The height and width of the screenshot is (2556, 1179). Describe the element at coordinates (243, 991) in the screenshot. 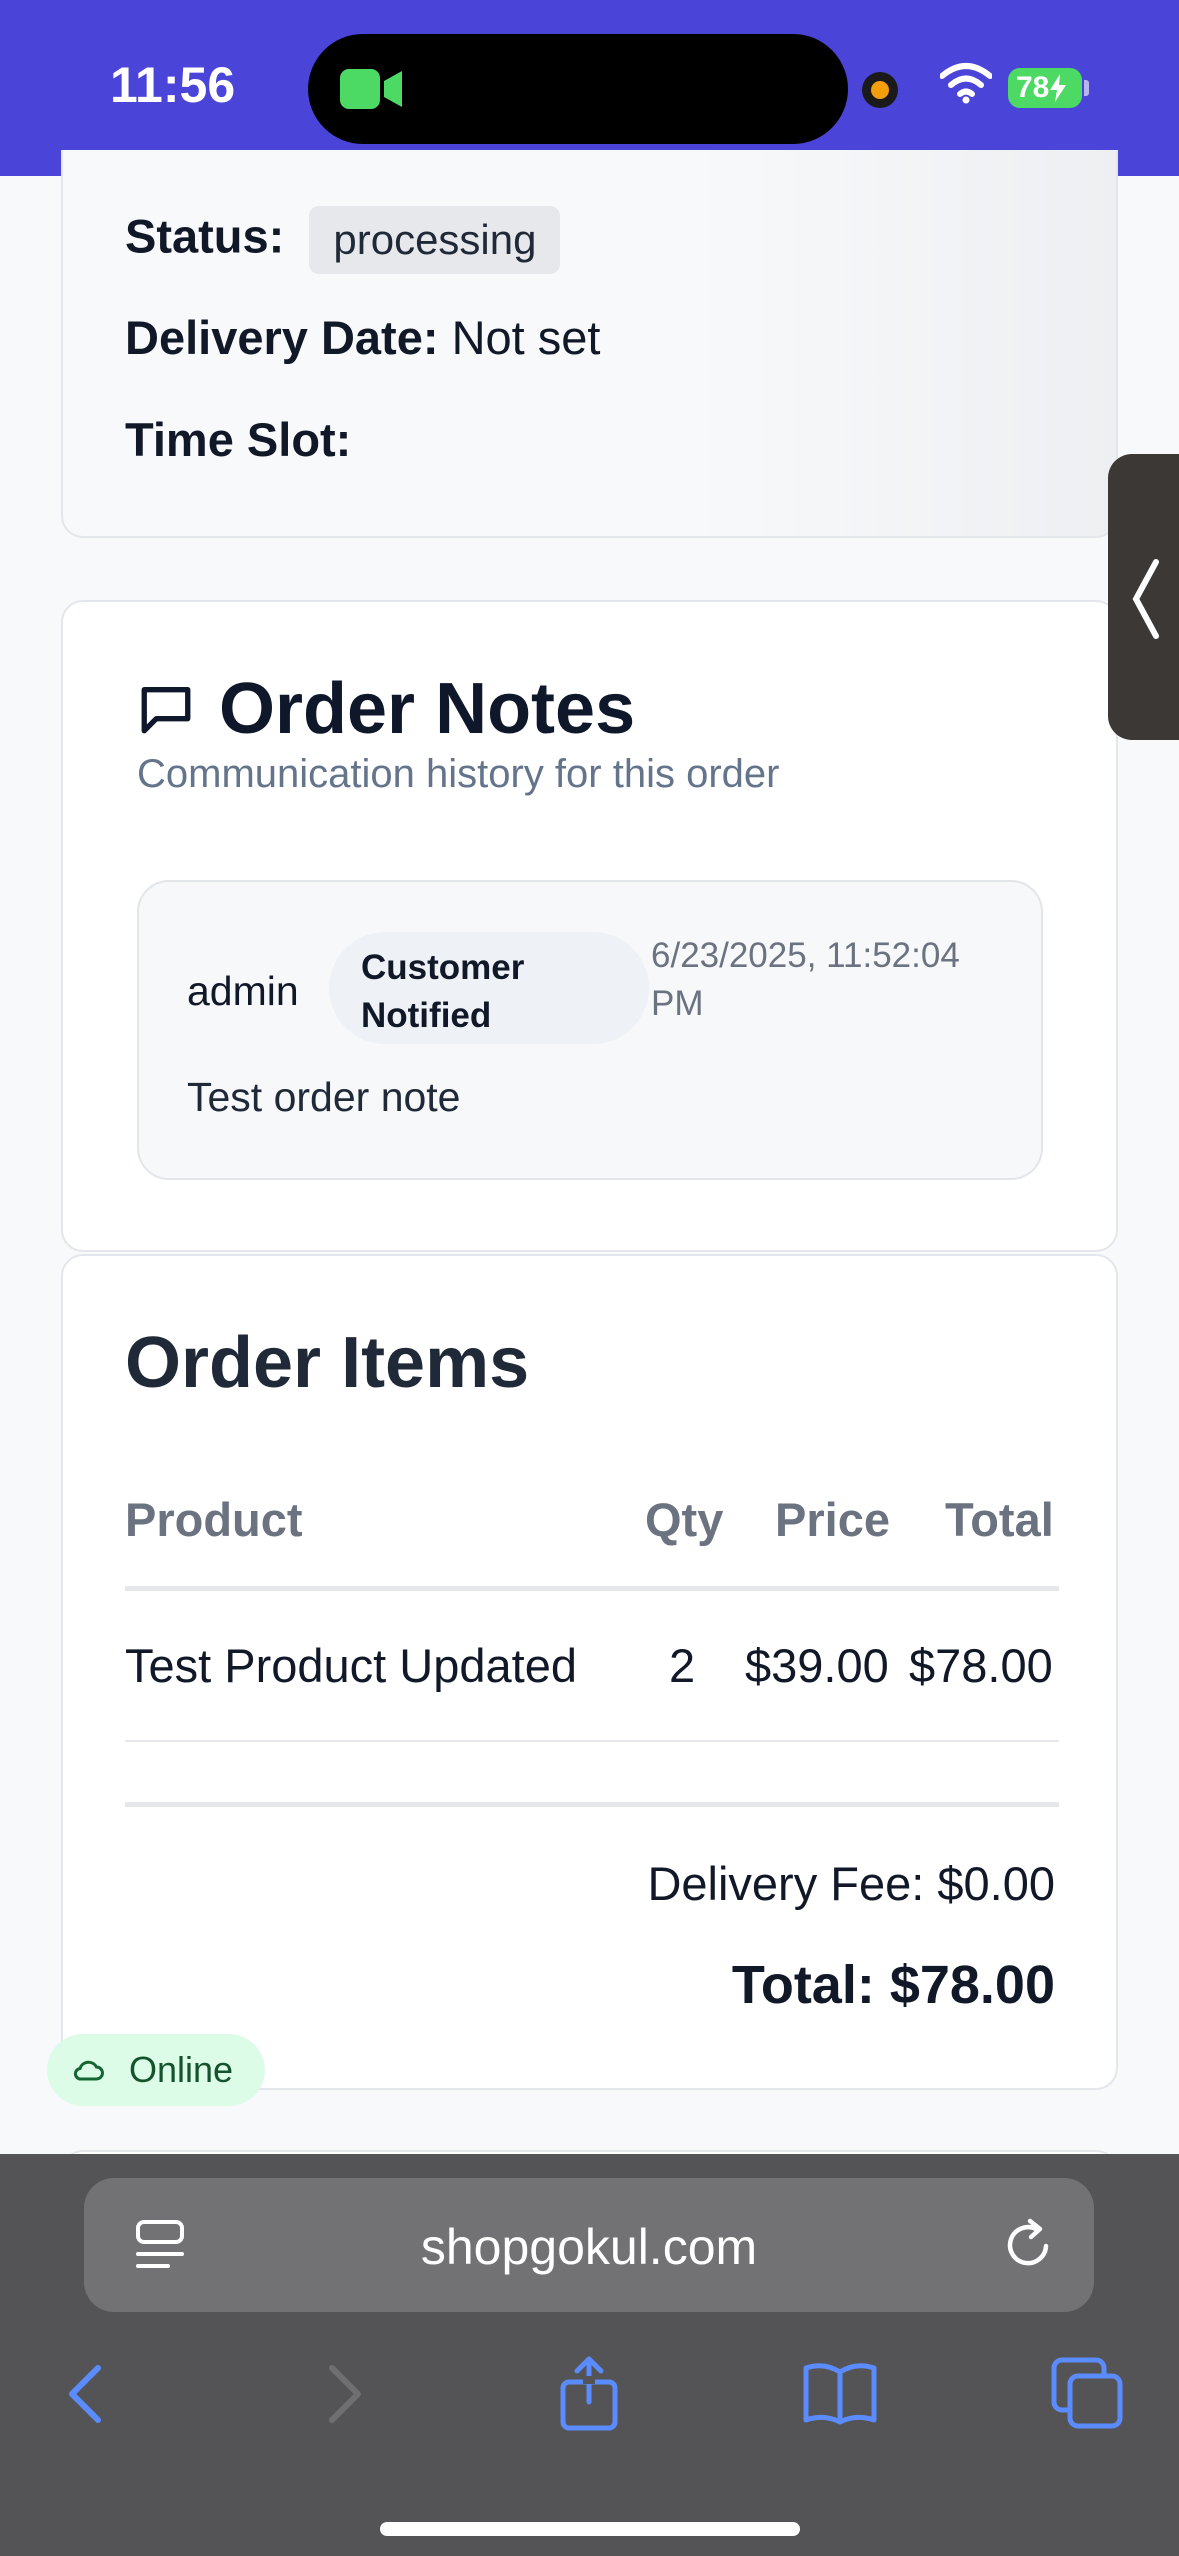

I see `note-author: admin` at that location.